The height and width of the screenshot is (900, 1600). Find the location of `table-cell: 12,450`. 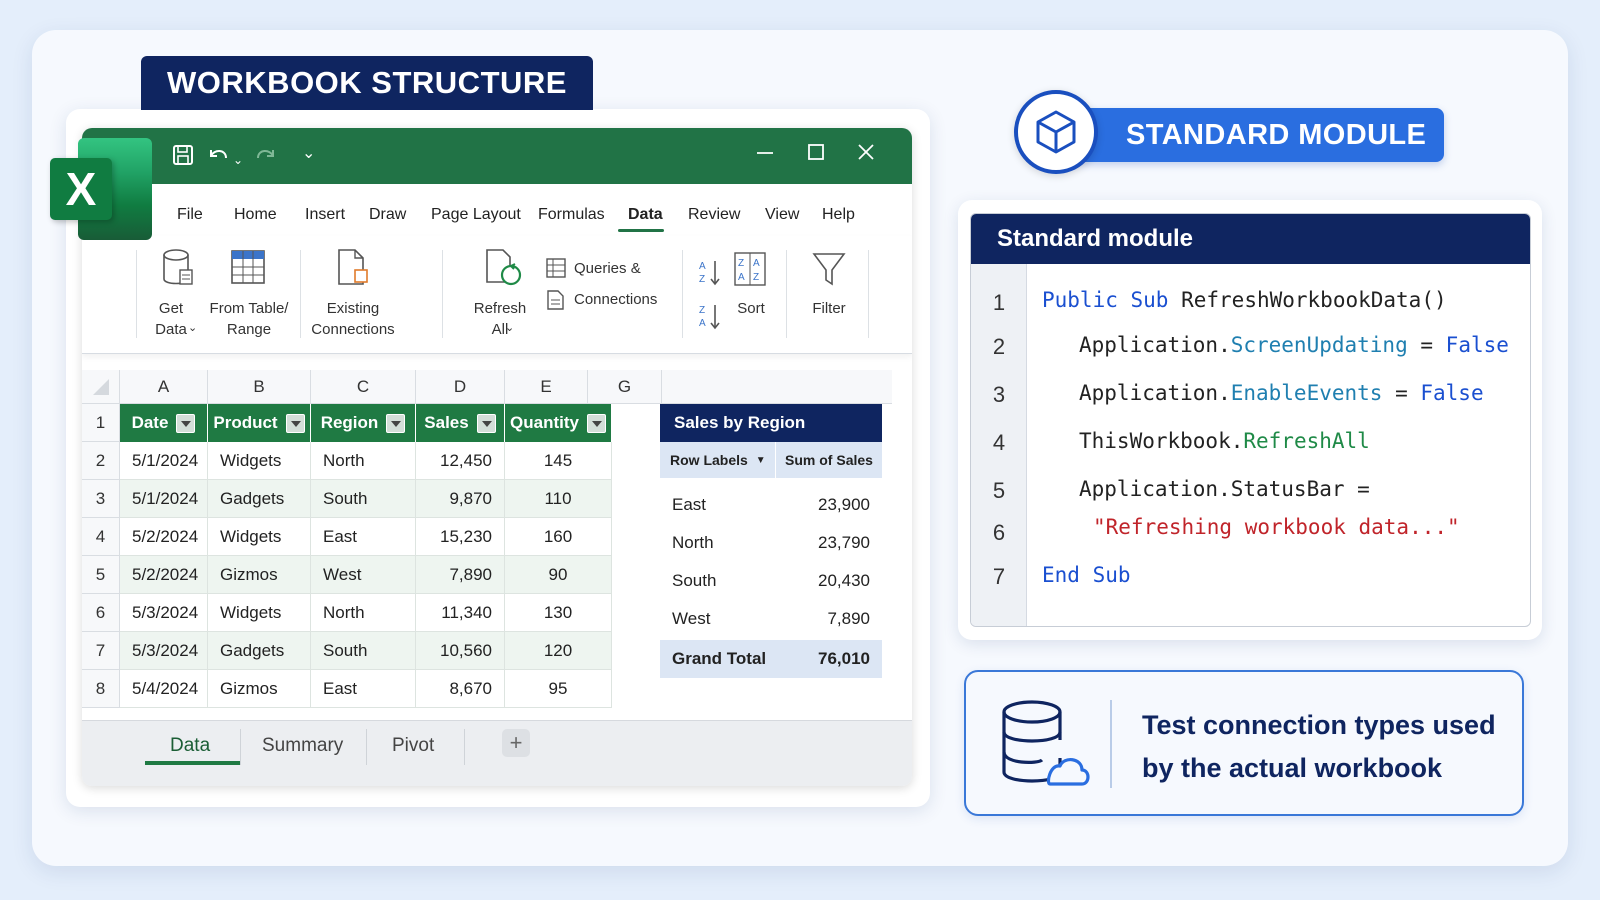

table-cell: 12,450 is located at coordinates (460, 461).